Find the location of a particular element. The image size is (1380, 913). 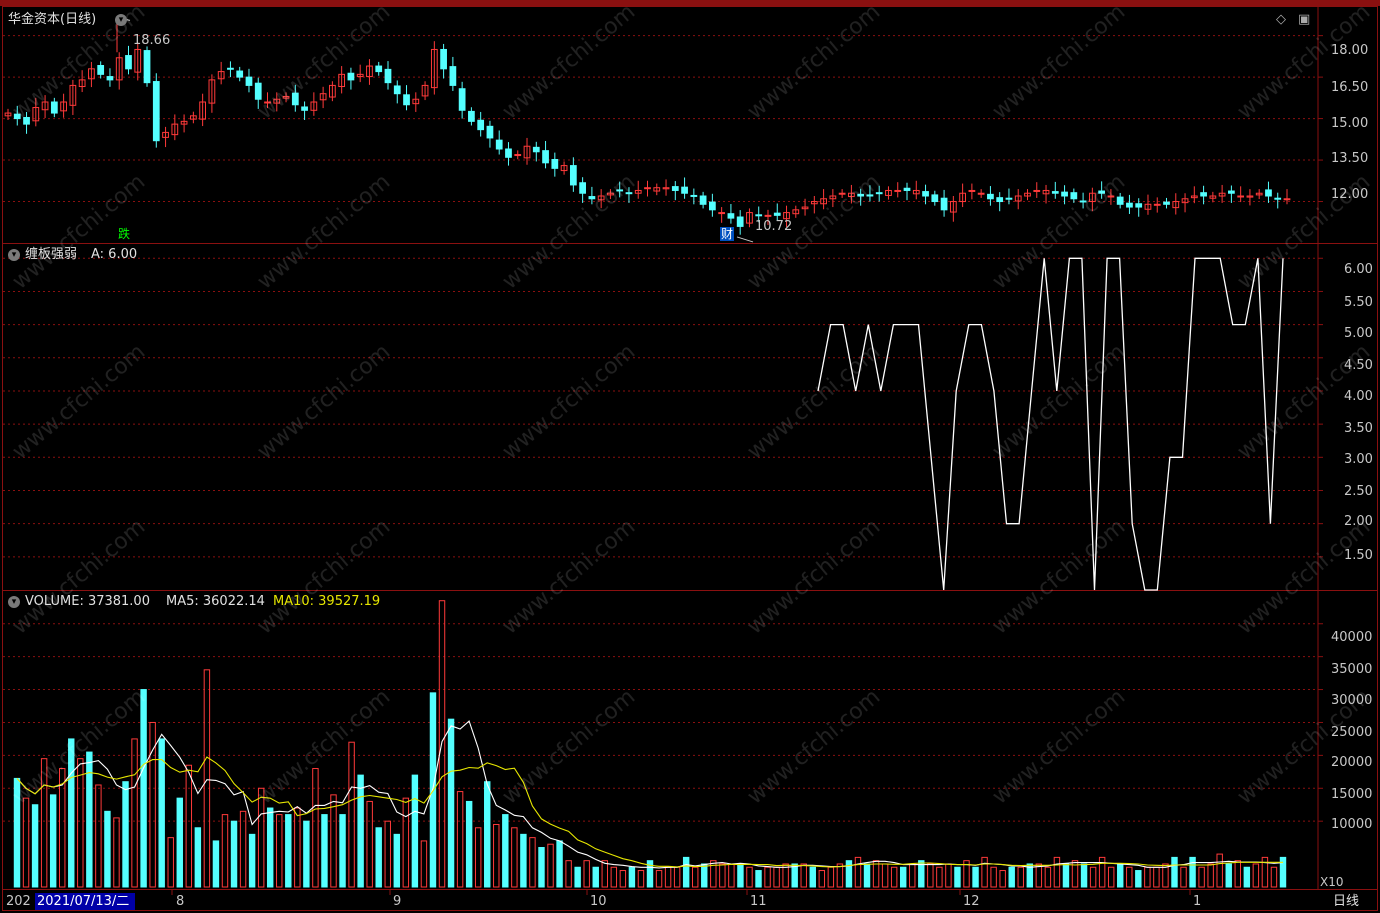

volume-tick: 10000 is located at coordinates (1352, 824).